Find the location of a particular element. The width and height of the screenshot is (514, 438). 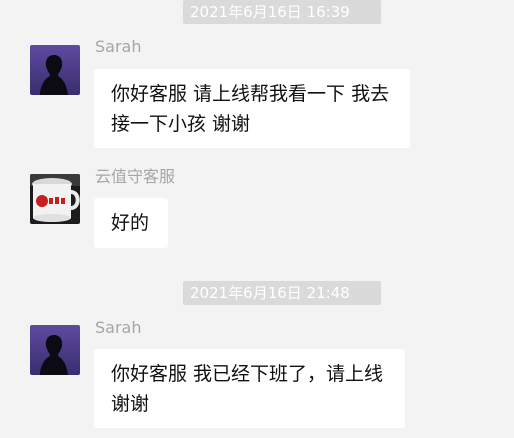

message-bubble: 好的 is located at coordinates (131, 223).